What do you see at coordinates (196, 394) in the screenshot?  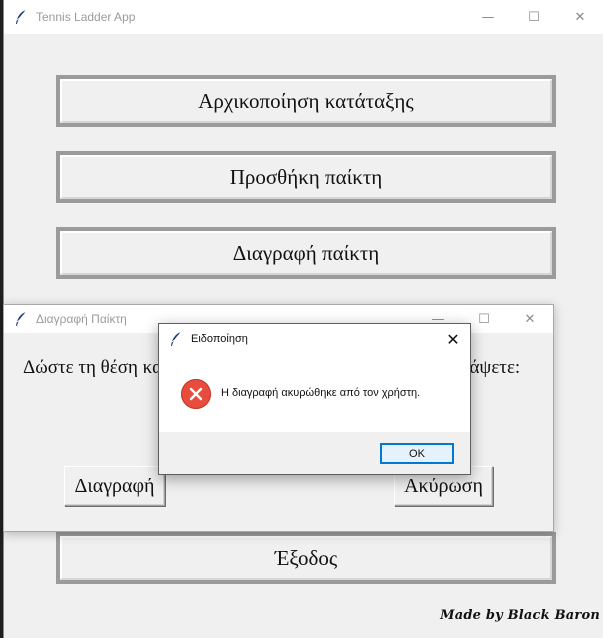 I see `error-icon` at bounding box center [196, 394].